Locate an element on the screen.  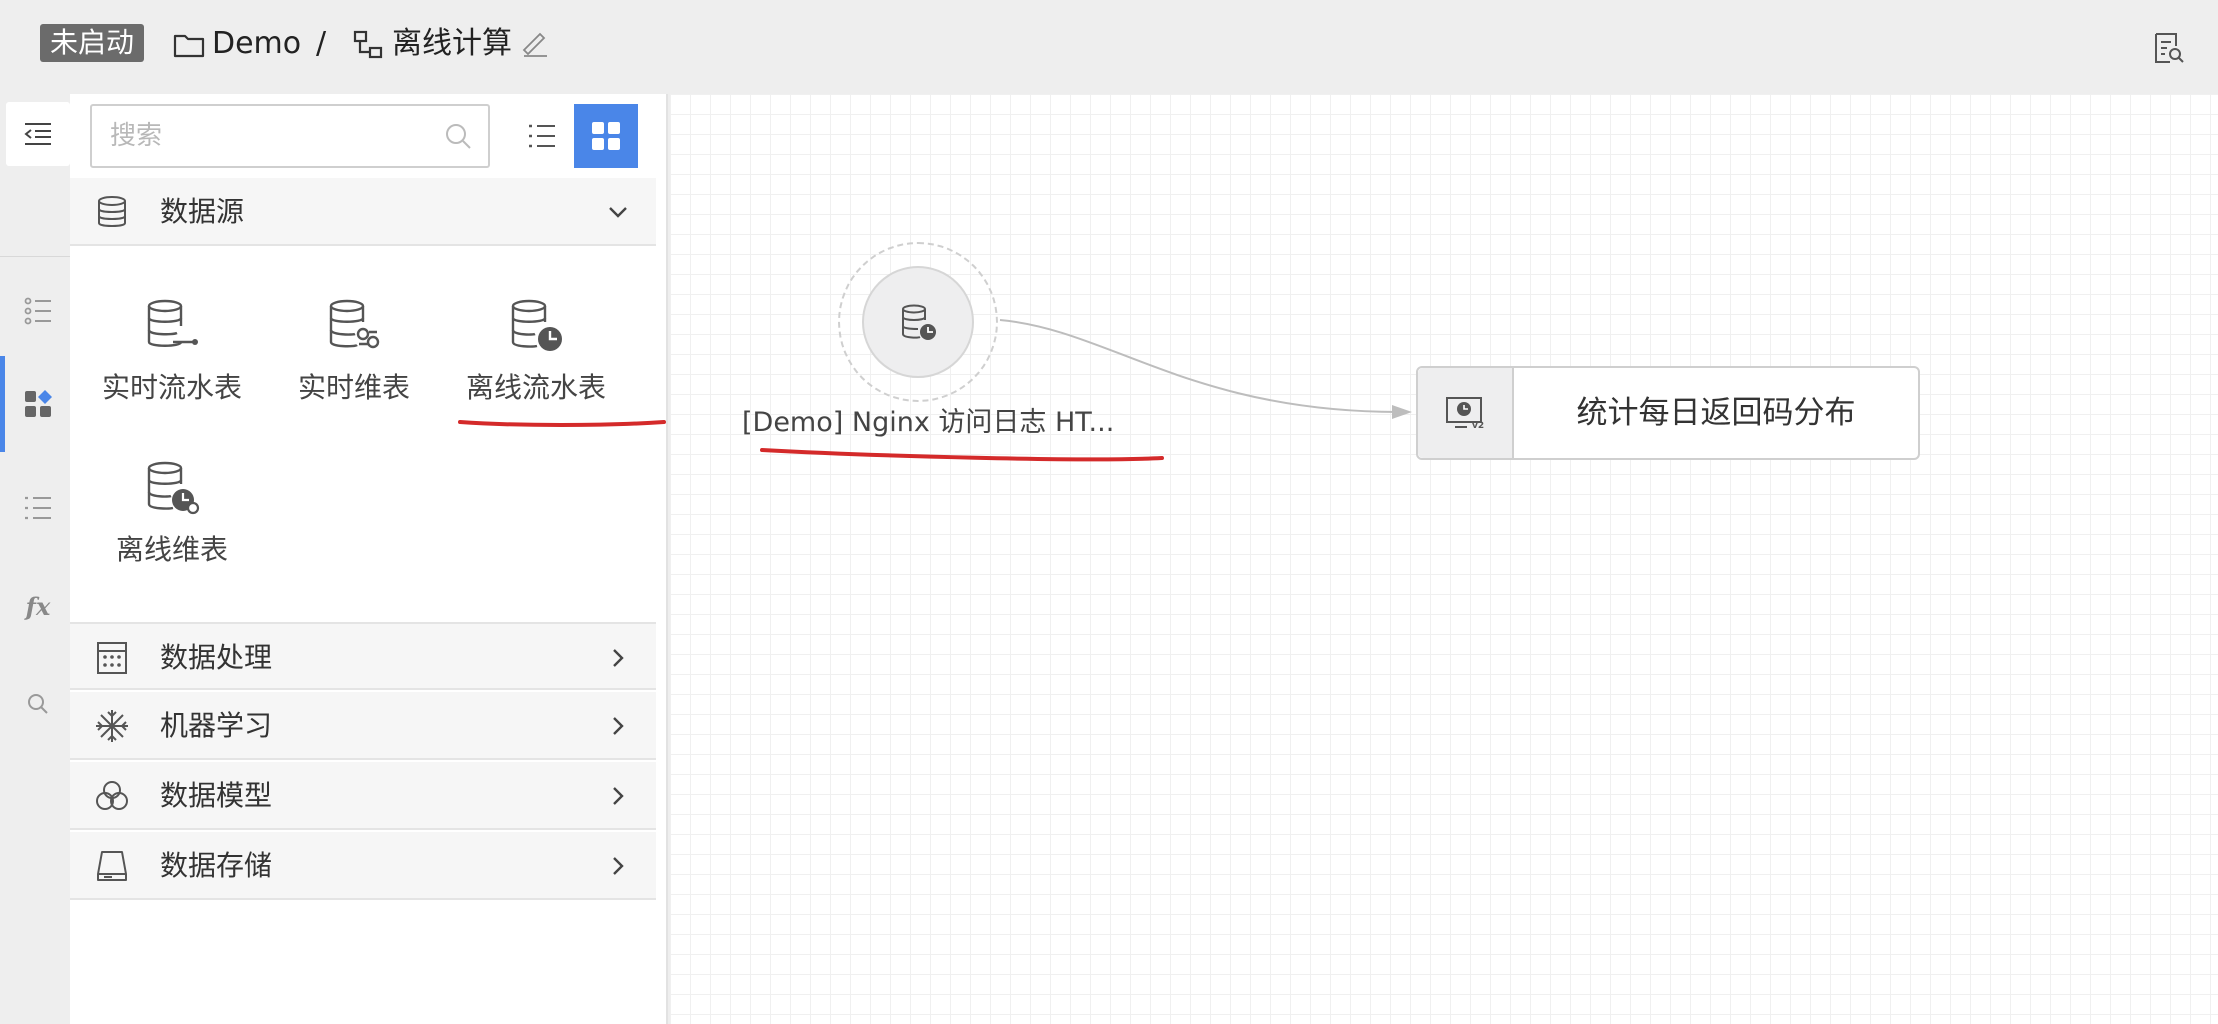
numbered-list-icon is located at coordinates (37, 311).